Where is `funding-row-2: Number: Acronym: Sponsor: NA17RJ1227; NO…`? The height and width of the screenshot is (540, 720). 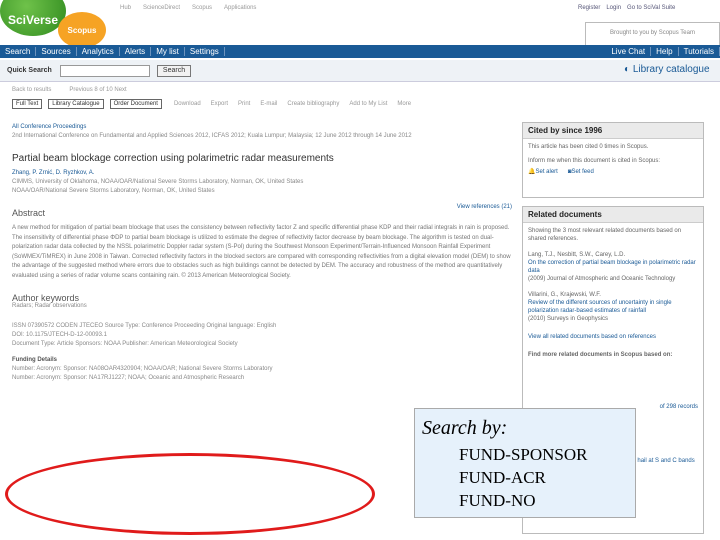 funding-row-2: Number: Acronym: Sponsor: NA17RJ1227; NO… is located at coordinates (128, 378).